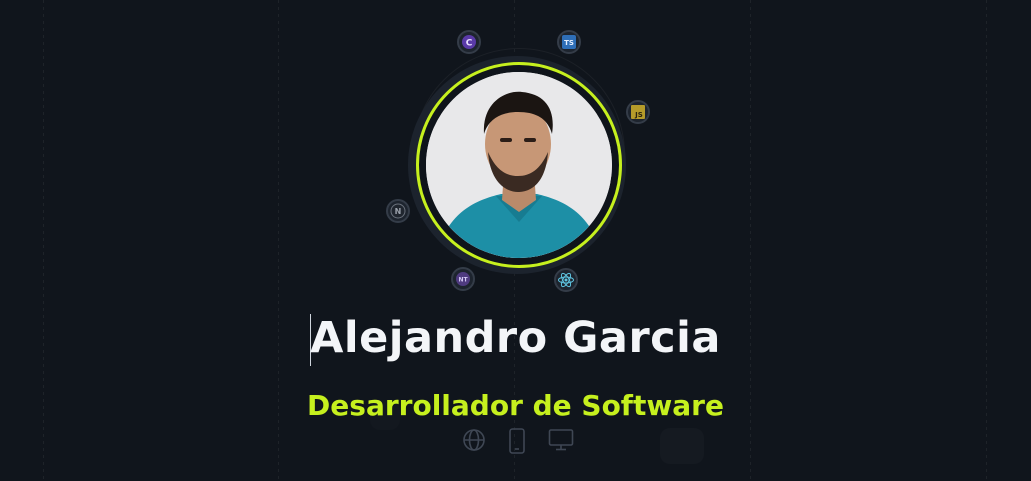 Image resolution: width=1031 pixels, height=481 pixels. Describe the element at coordinates (515, 405) in the screenshot. I see `profile-role: Desarrollador de Software` at that location.